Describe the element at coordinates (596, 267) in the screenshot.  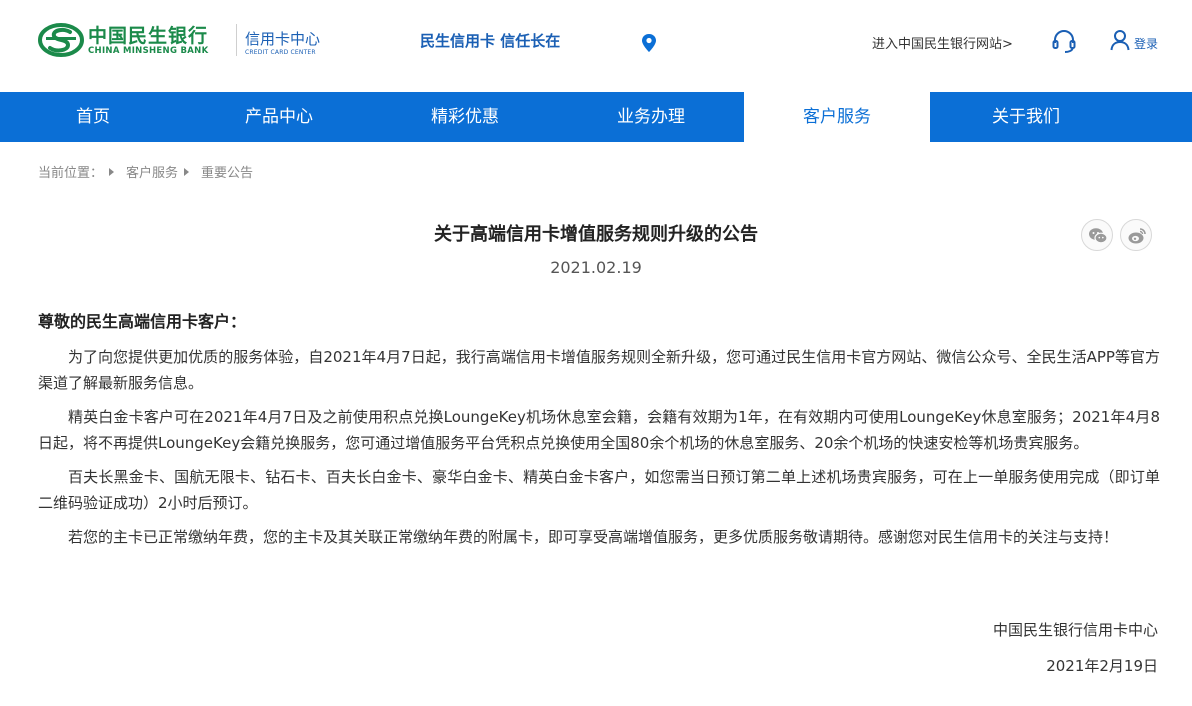
I see `article-date: 2021.02.19` at that location.